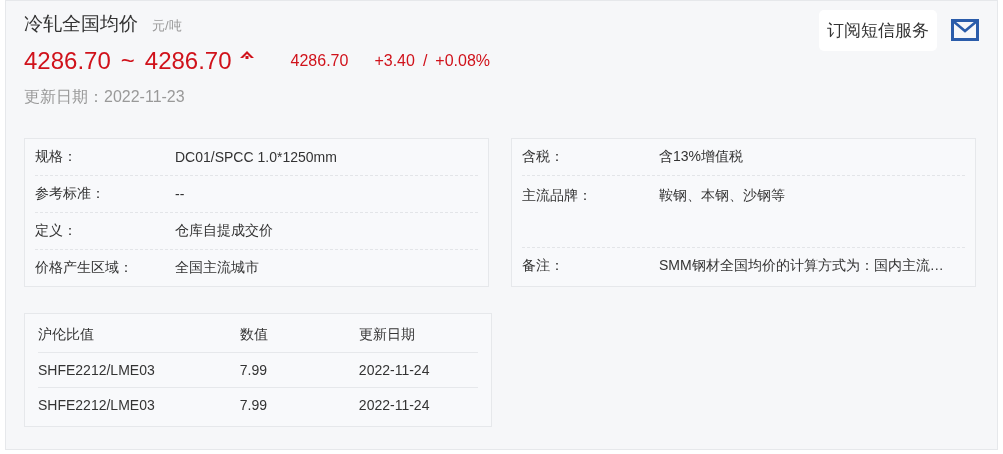 Image resolution: width=1003 pixels, height=454 pixels. What do you see at coordinates (557, 196) in the screenshot?
I see `spec-label: 主流品牌：` at bounding box center [557, 196].